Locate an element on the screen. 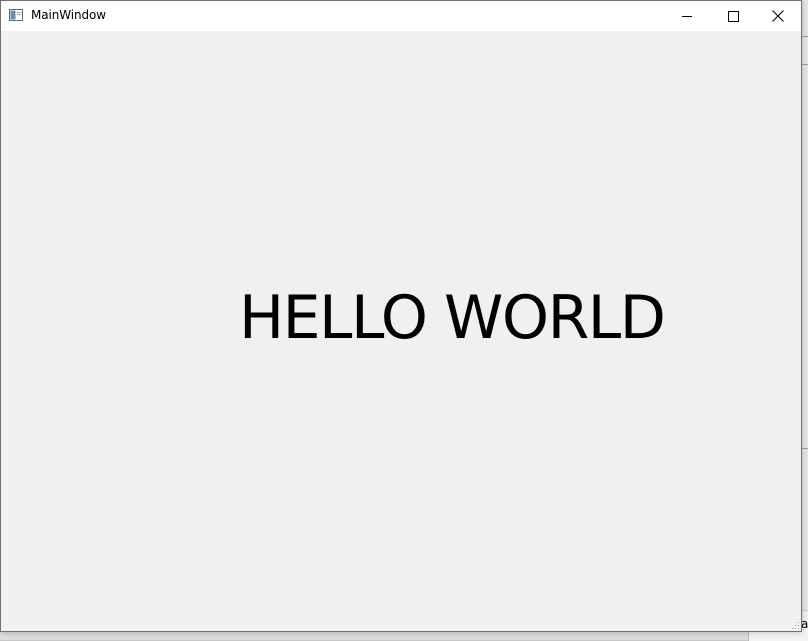 The image size is (808, 641). close-button is located at coordinates (778, 16).